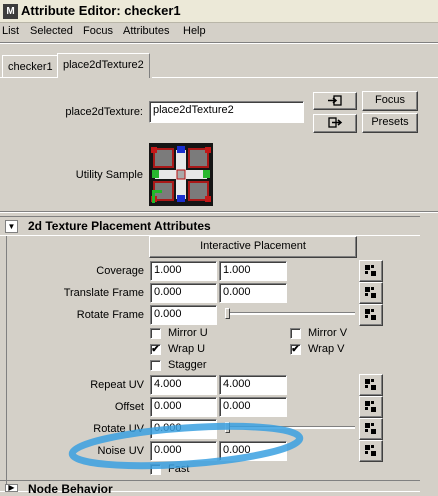 Image resolution: width=438 pixels, height=496 pixels. I want to click on header-divider-highlight, so click(219, 212).